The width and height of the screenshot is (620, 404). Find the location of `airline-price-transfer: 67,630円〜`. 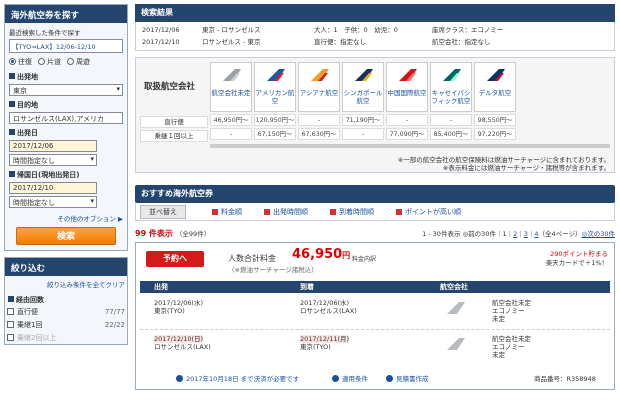

airline-price-transfer: 67,630円〜 is located at coordinates (319, 134).